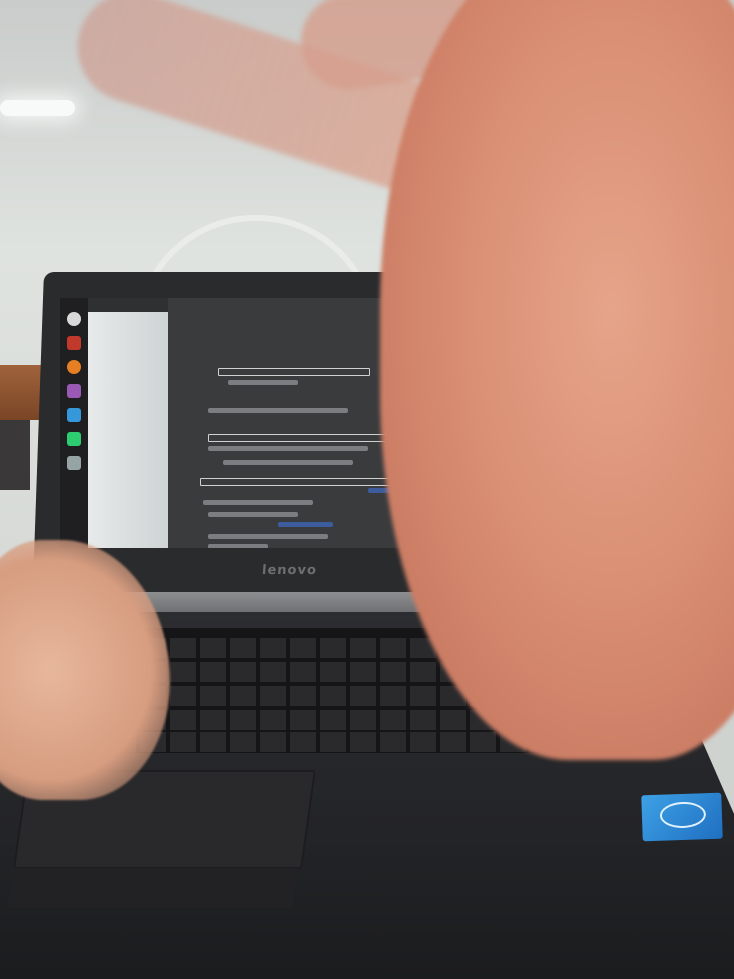 The image size is (734, 979). I want to click on touchpad-buttons, so click(152, 888).